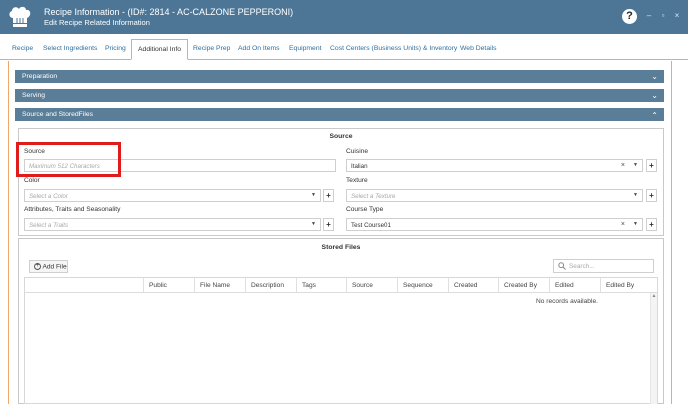 Image resolution: width=688 pixels, height=404 pixels. What do you see at coordinates (494, 165) in the screenshot?
I see `cuisine-select: Italian × ▼` at bounding box center [494, 165].